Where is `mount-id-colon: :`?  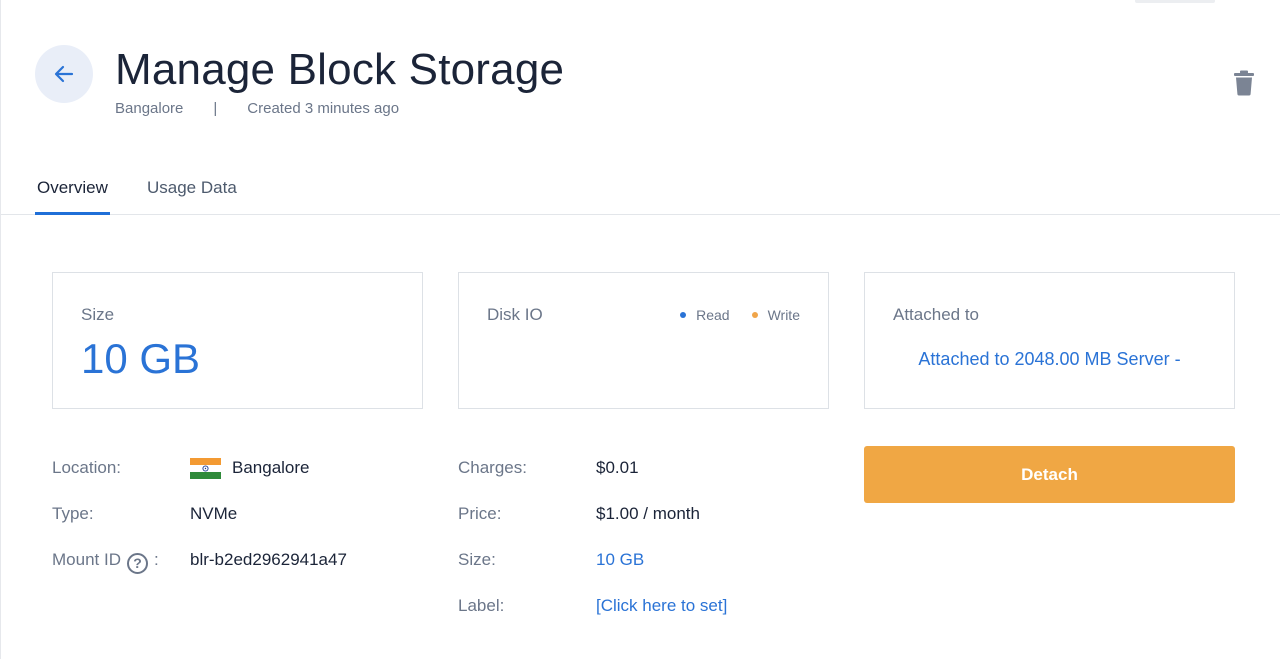 mount-id-colon: : is located at coordinates (156, 559).